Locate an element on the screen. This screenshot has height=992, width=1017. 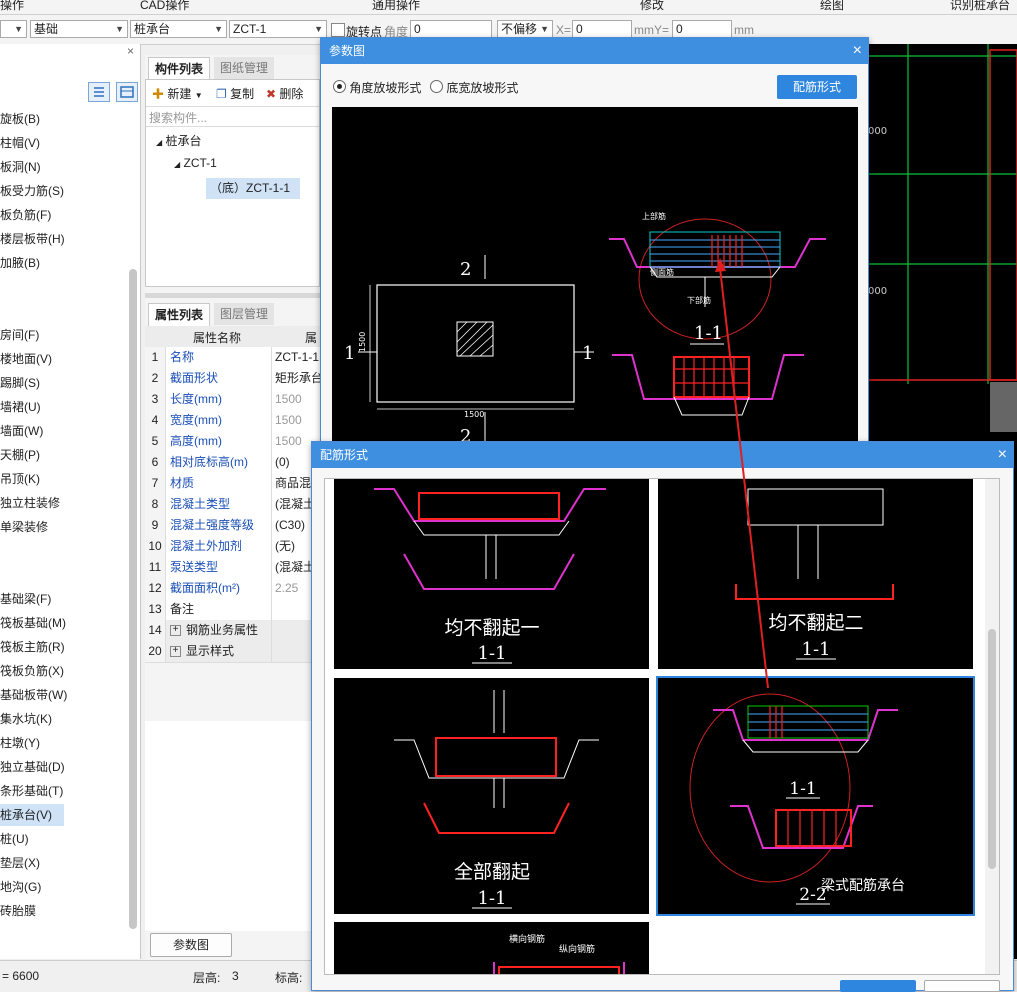
nav-item: 板受力筋(S) is located at coordinates (60, 191).